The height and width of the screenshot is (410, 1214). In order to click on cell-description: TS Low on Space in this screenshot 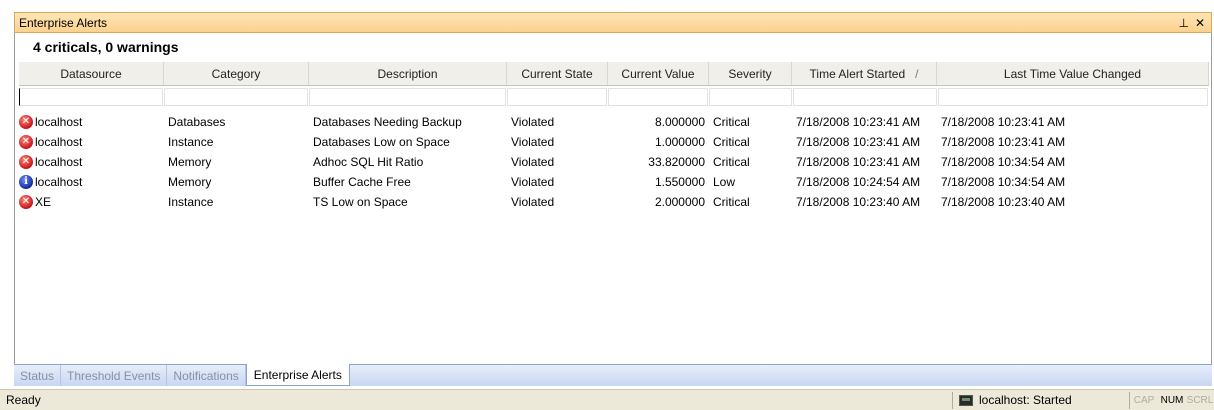, I will do `click(360, 202)`.